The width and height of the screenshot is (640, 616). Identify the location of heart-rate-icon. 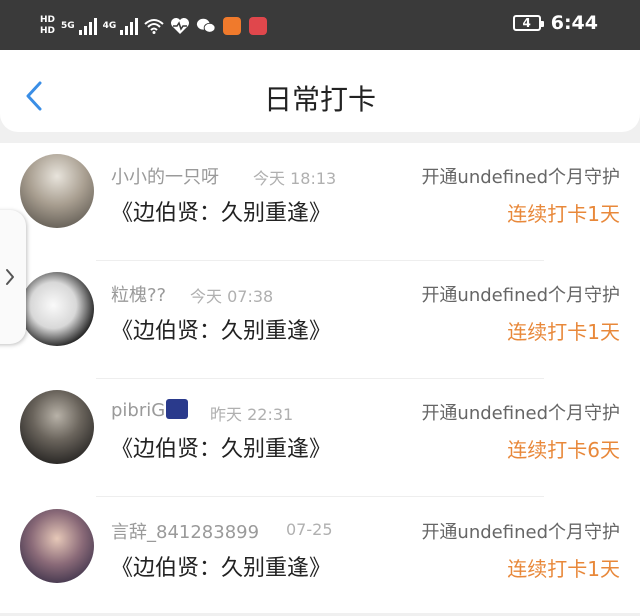
(180, 26).